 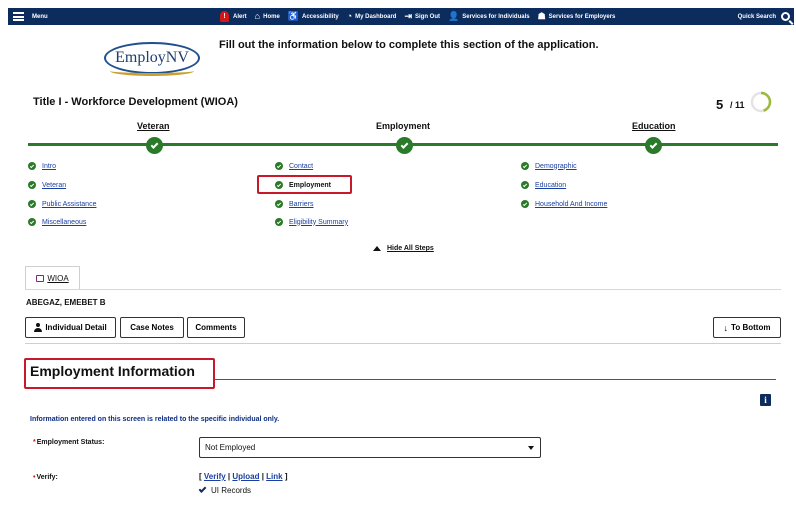 I want to click on step-demographic: Demographic, so click(x=549, y=166).